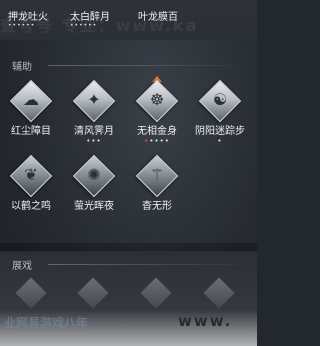 The width and height of the screenshot is (320, 346). Describe the element at coordinates (157, 174) in the screenshot. I see `figure-icon: ⚚` at that location.